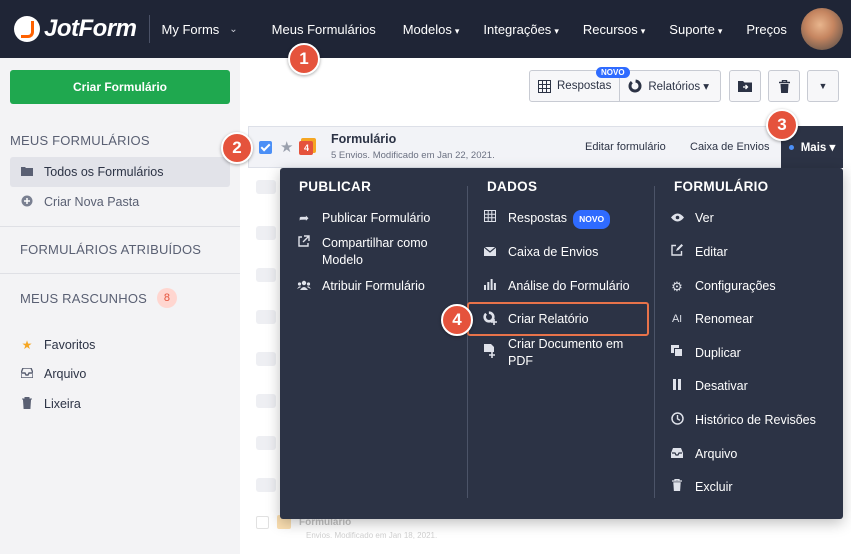 The width and height of the screenshot is (851, 554). Describe the element at coordinates (751, 353) in the screenshot. I see `menu-item-duplicate: Duplicar` at that location.